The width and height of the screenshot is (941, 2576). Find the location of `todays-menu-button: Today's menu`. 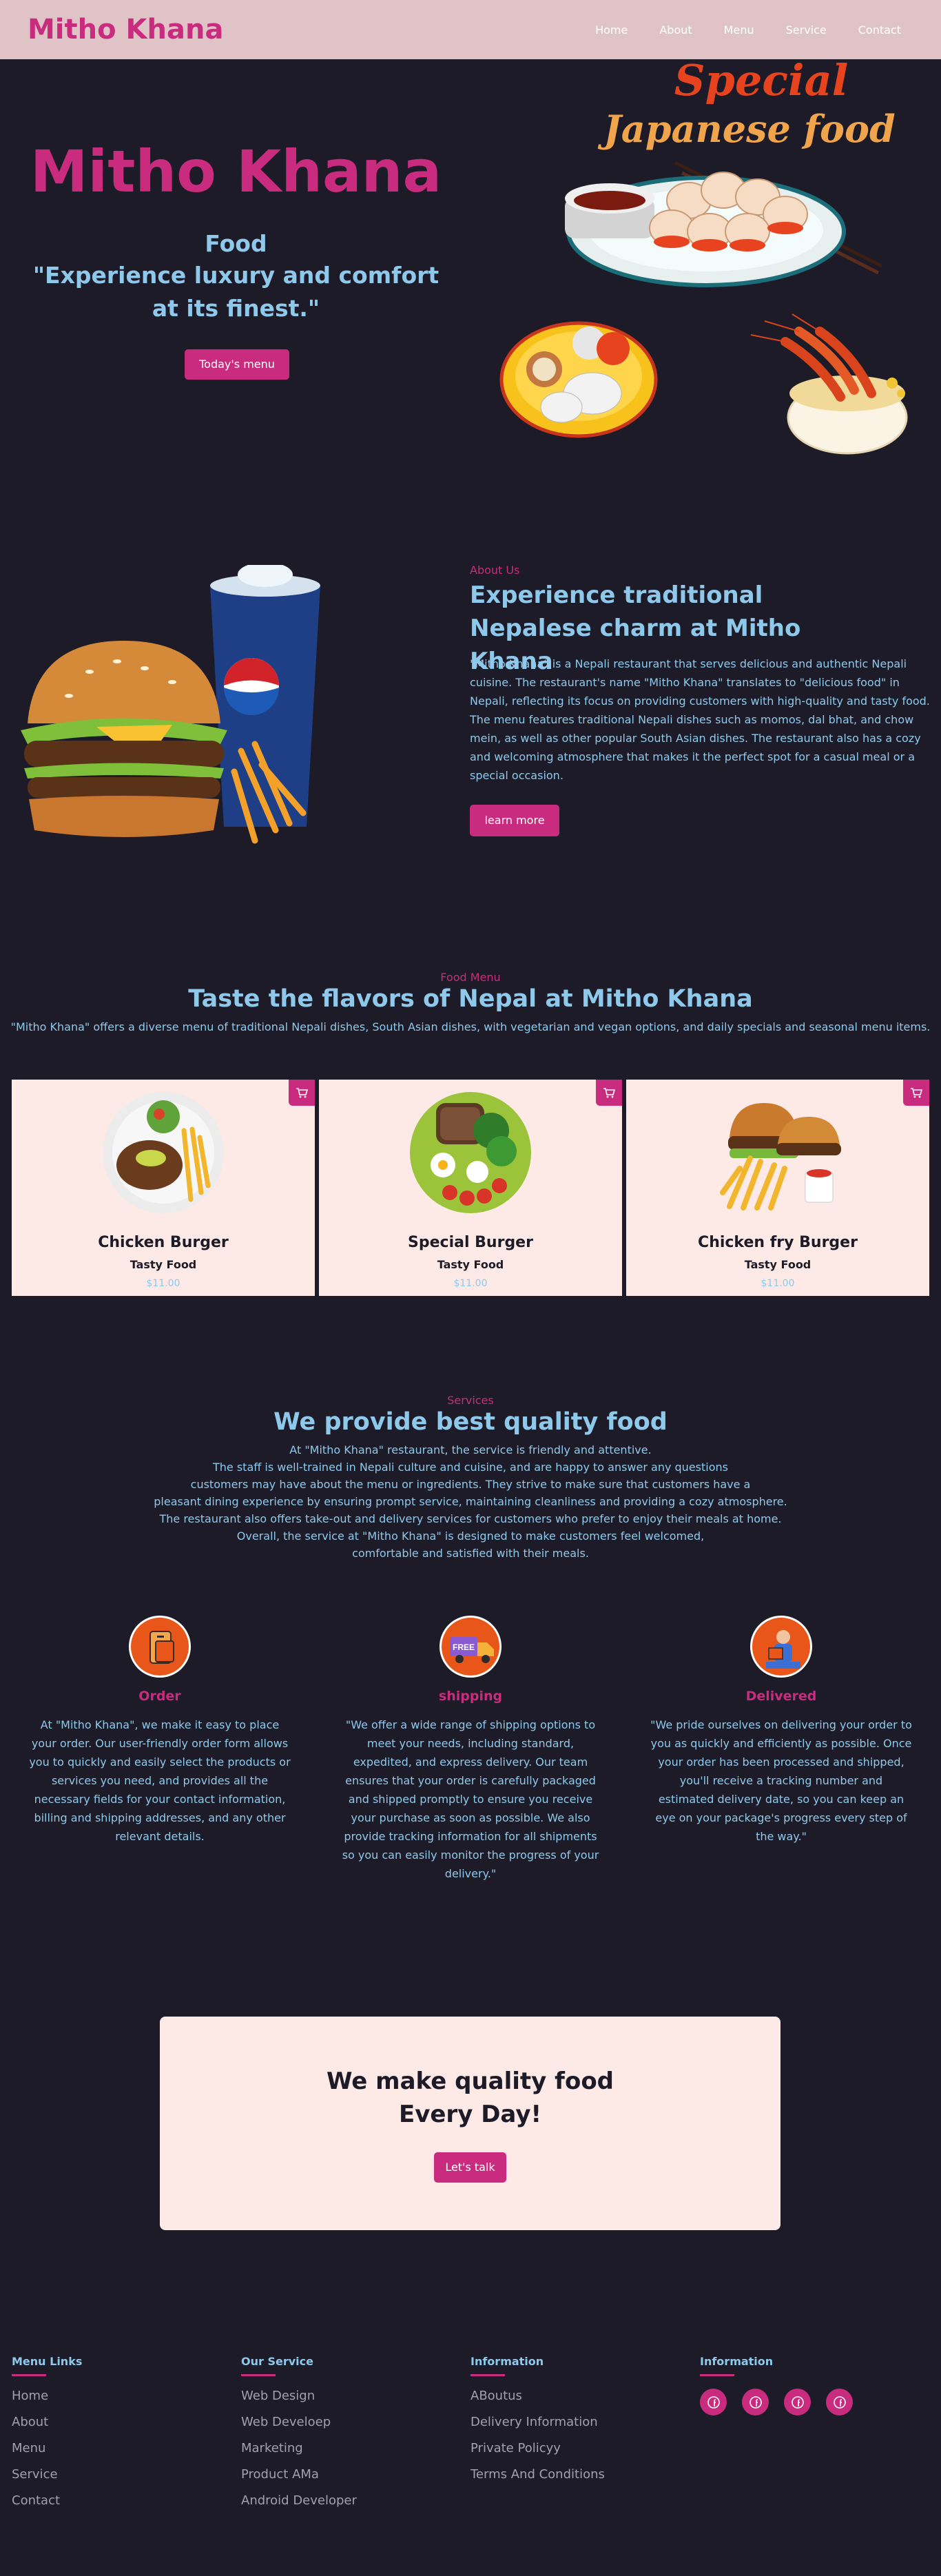

todays-menu-button: Today's menu is located at coordinates (237, 364).